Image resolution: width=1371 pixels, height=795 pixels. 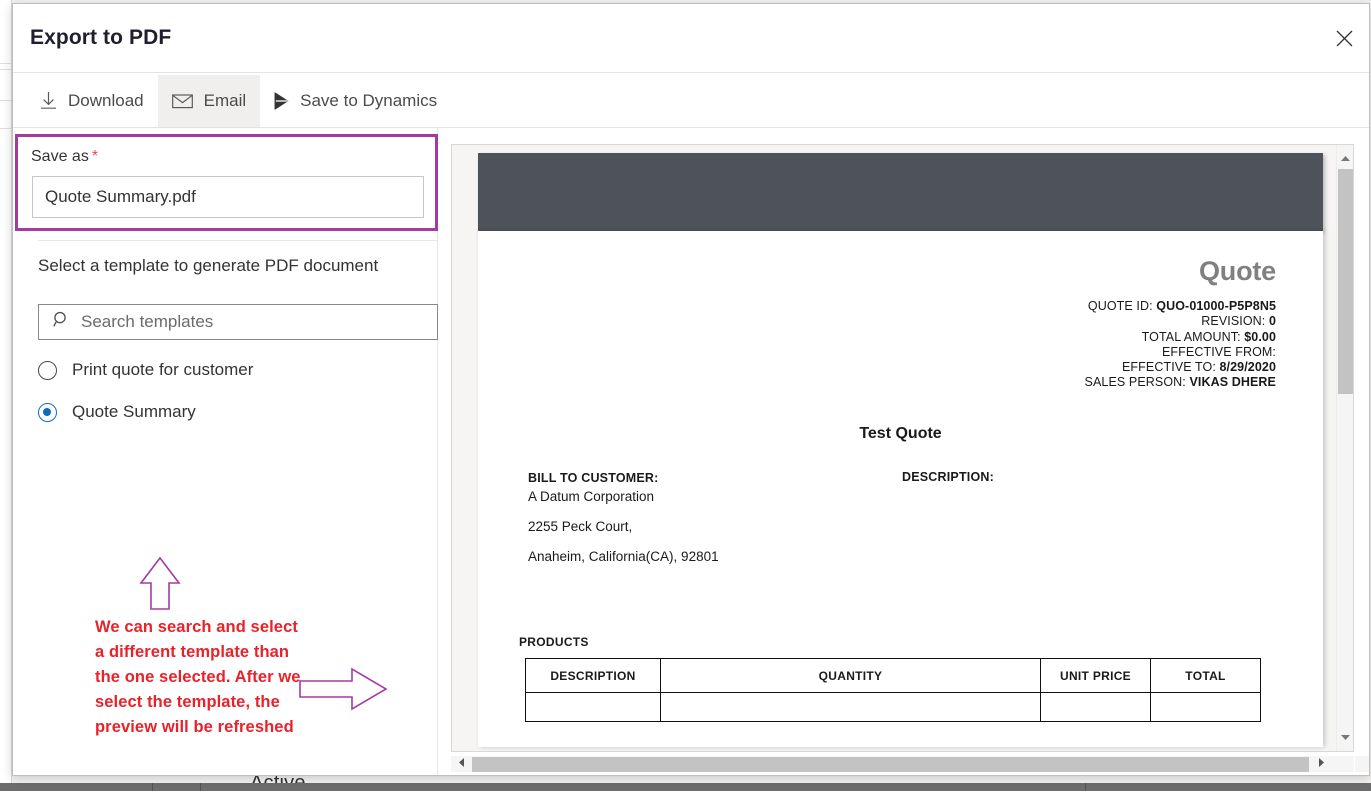 I want to click on quote-meta-row: EFFECTIVE FROM:, so click(x=1180, y=352).